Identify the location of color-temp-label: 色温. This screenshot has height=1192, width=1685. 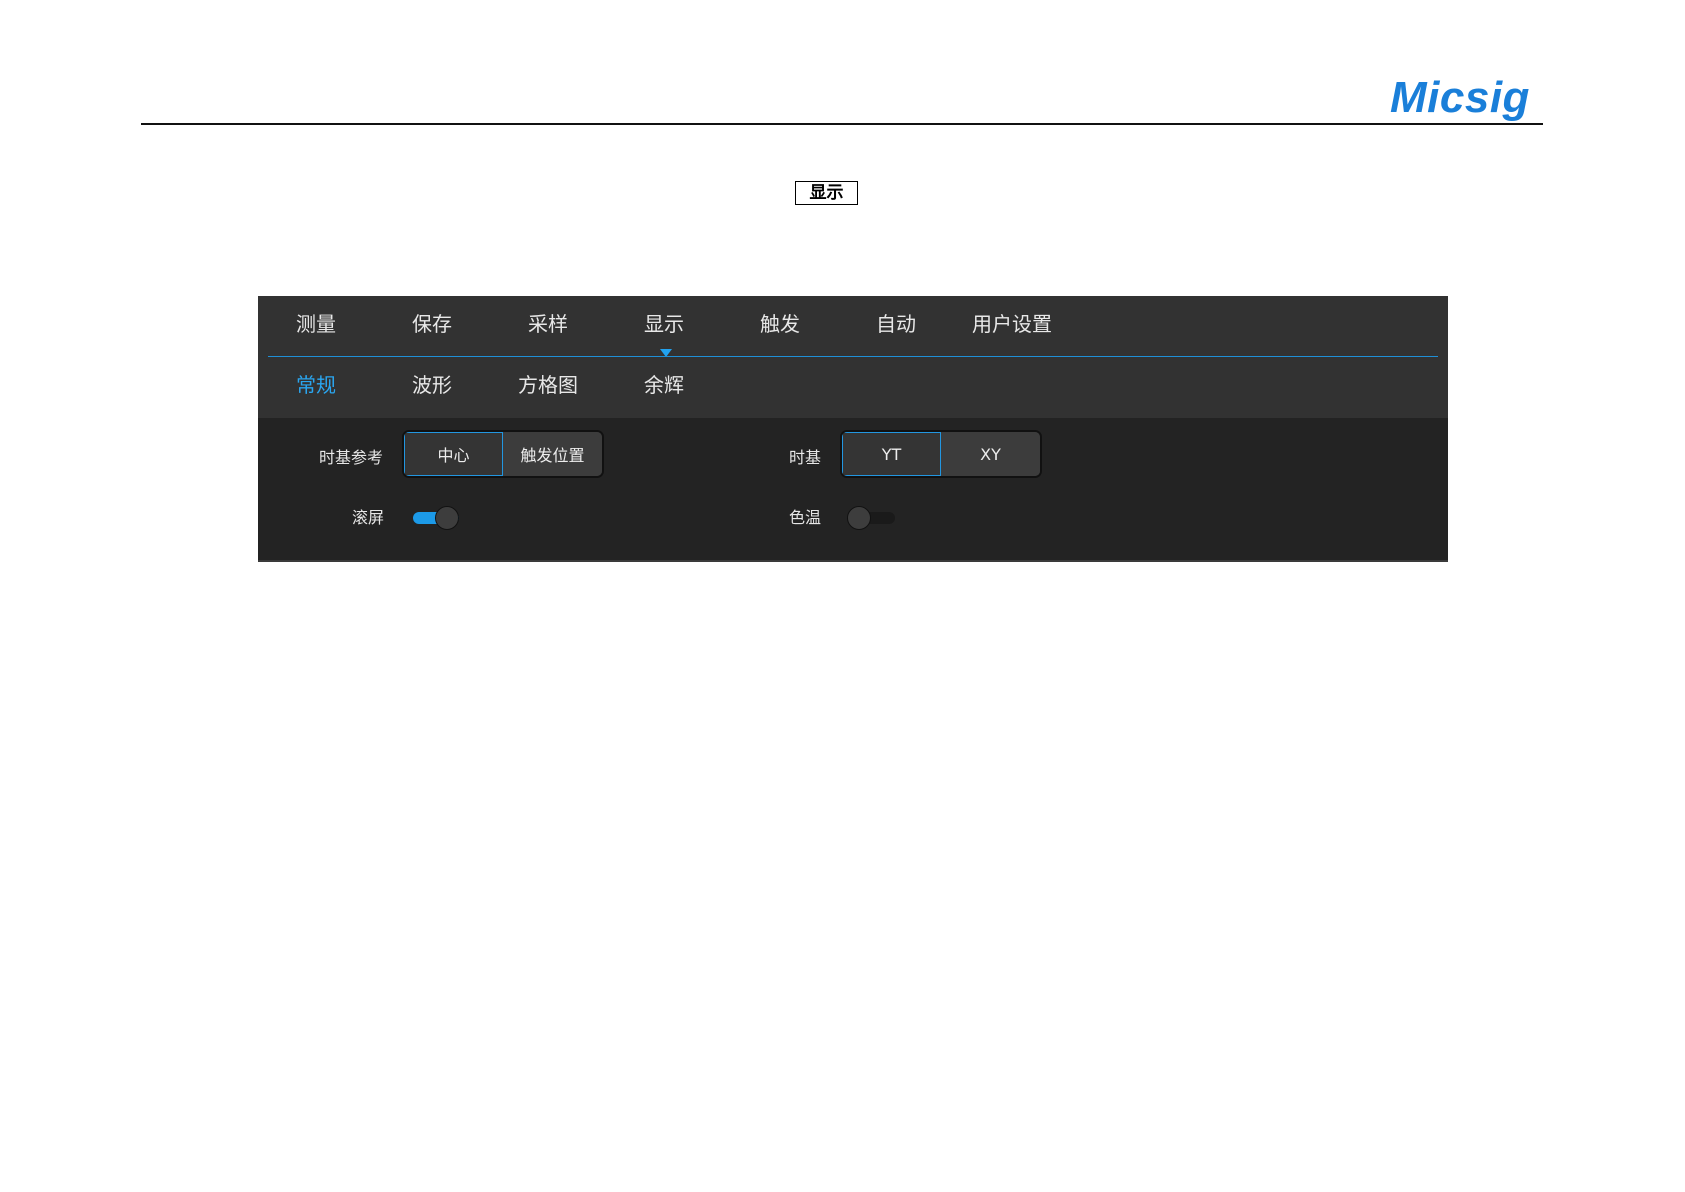
(805, 517).